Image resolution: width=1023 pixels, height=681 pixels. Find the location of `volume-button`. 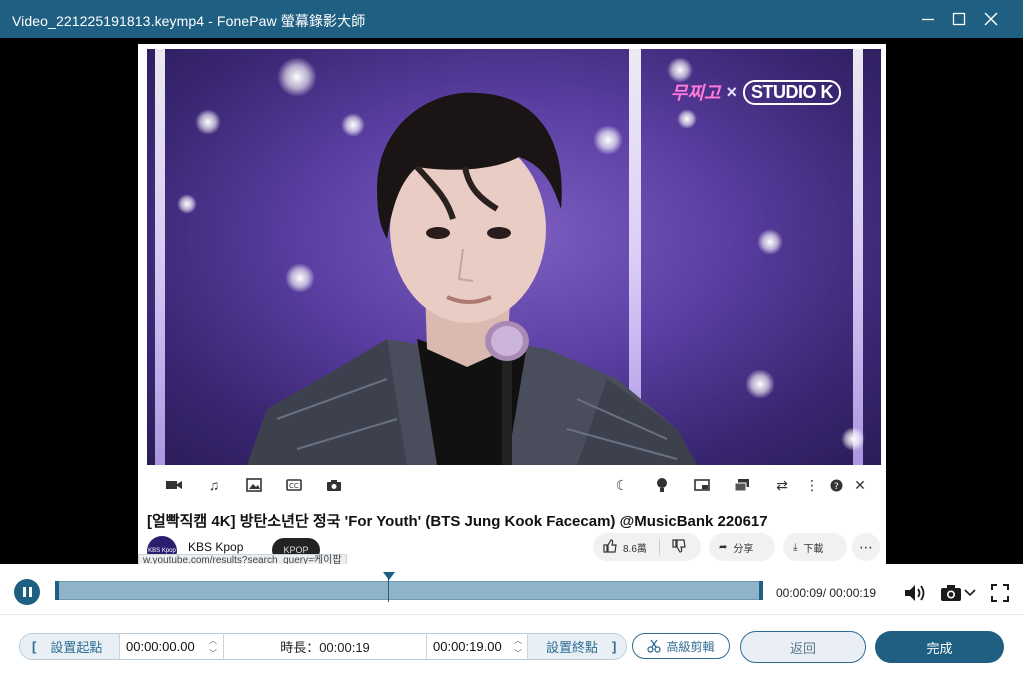

volume-button is located at coordinates (915, 593).